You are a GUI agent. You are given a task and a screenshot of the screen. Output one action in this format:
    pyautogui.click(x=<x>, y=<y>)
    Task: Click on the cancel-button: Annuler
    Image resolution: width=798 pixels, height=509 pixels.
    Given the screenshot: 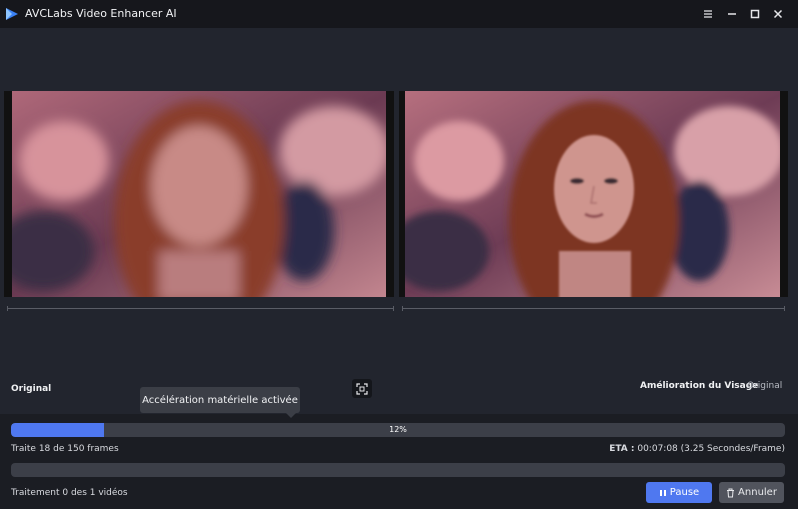 What is the action you would take?
    pyautogui.click(x=751, y=492)
    